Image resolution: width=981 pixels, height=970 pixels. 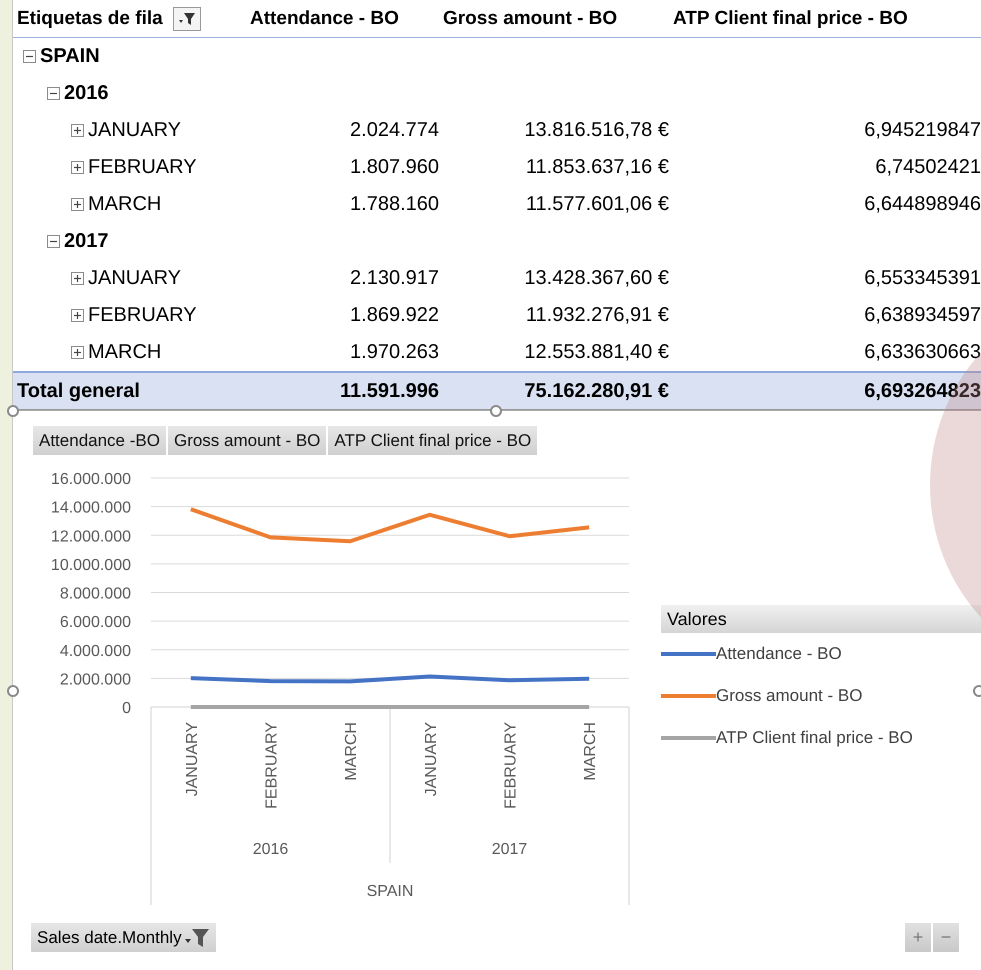 What do you see at coordinates (86, 241) in the screenshot?
I see `row-label: 2017` at bounding box center [86, 241].